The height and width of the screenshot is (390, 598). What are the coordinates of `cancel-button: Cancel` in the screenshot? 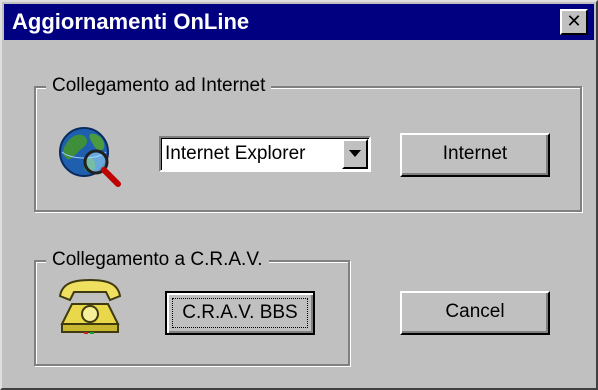 It's located at (475, 313).